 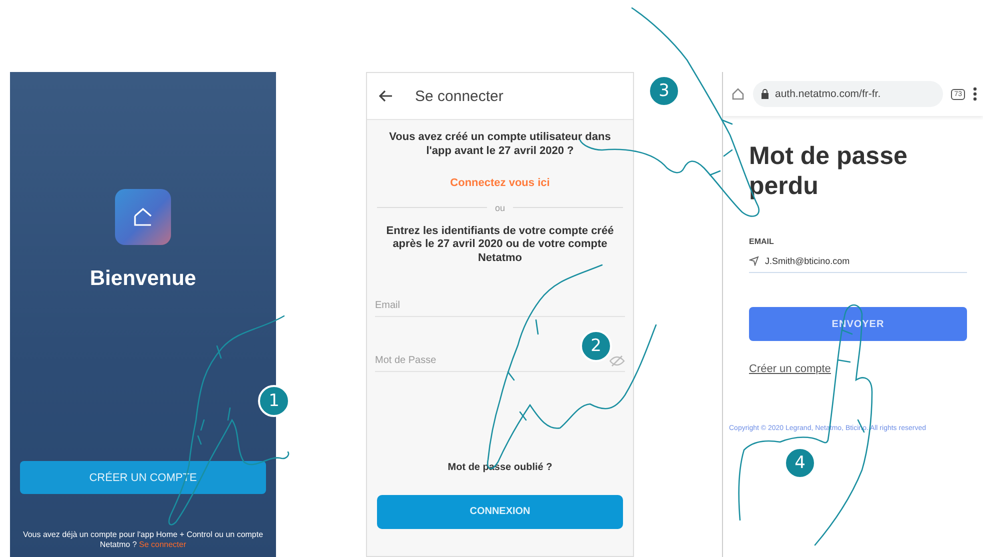 I want to click on home-icon, so click(x=738, y=94).